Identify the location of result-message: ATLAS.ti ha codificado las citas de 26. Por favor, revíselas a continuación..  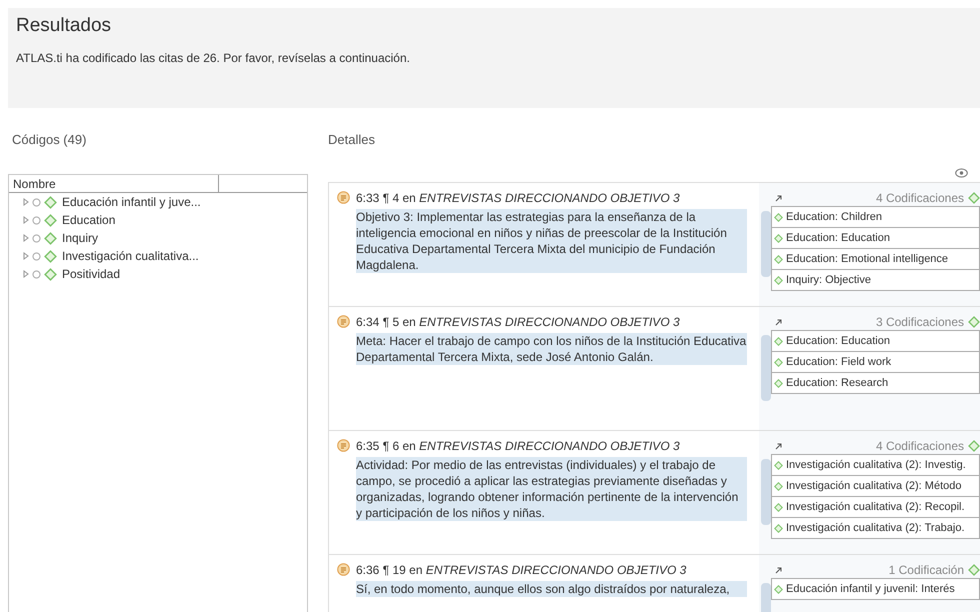
(213, 58).